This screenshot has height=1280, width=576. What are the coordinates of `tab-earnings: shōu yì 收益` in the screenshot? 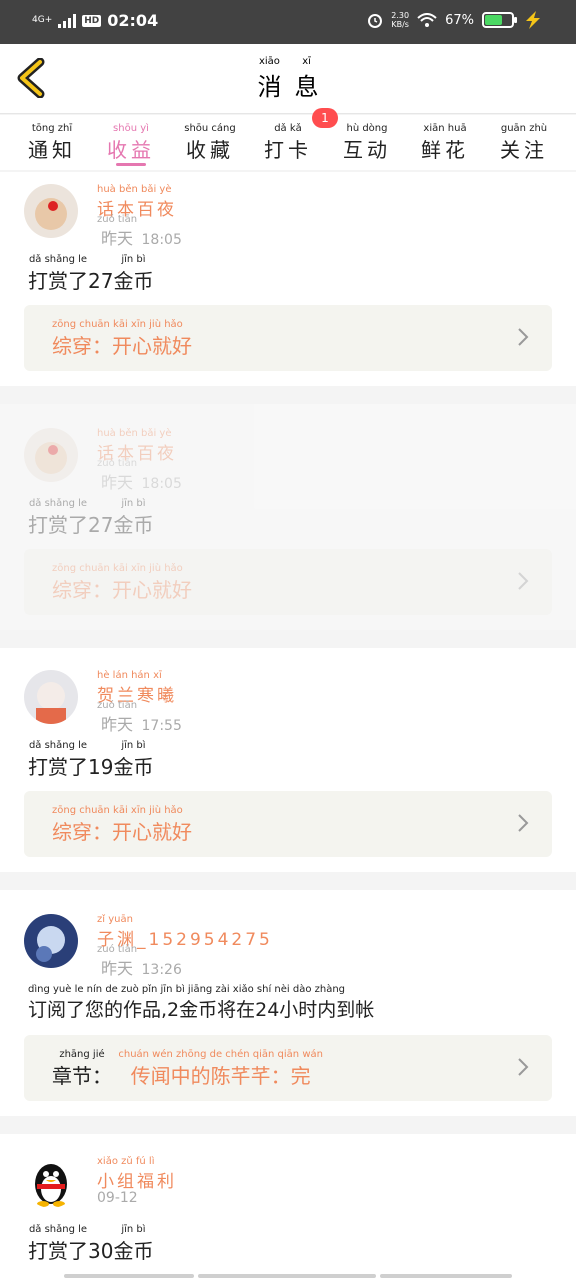 It's located at (131, 143).